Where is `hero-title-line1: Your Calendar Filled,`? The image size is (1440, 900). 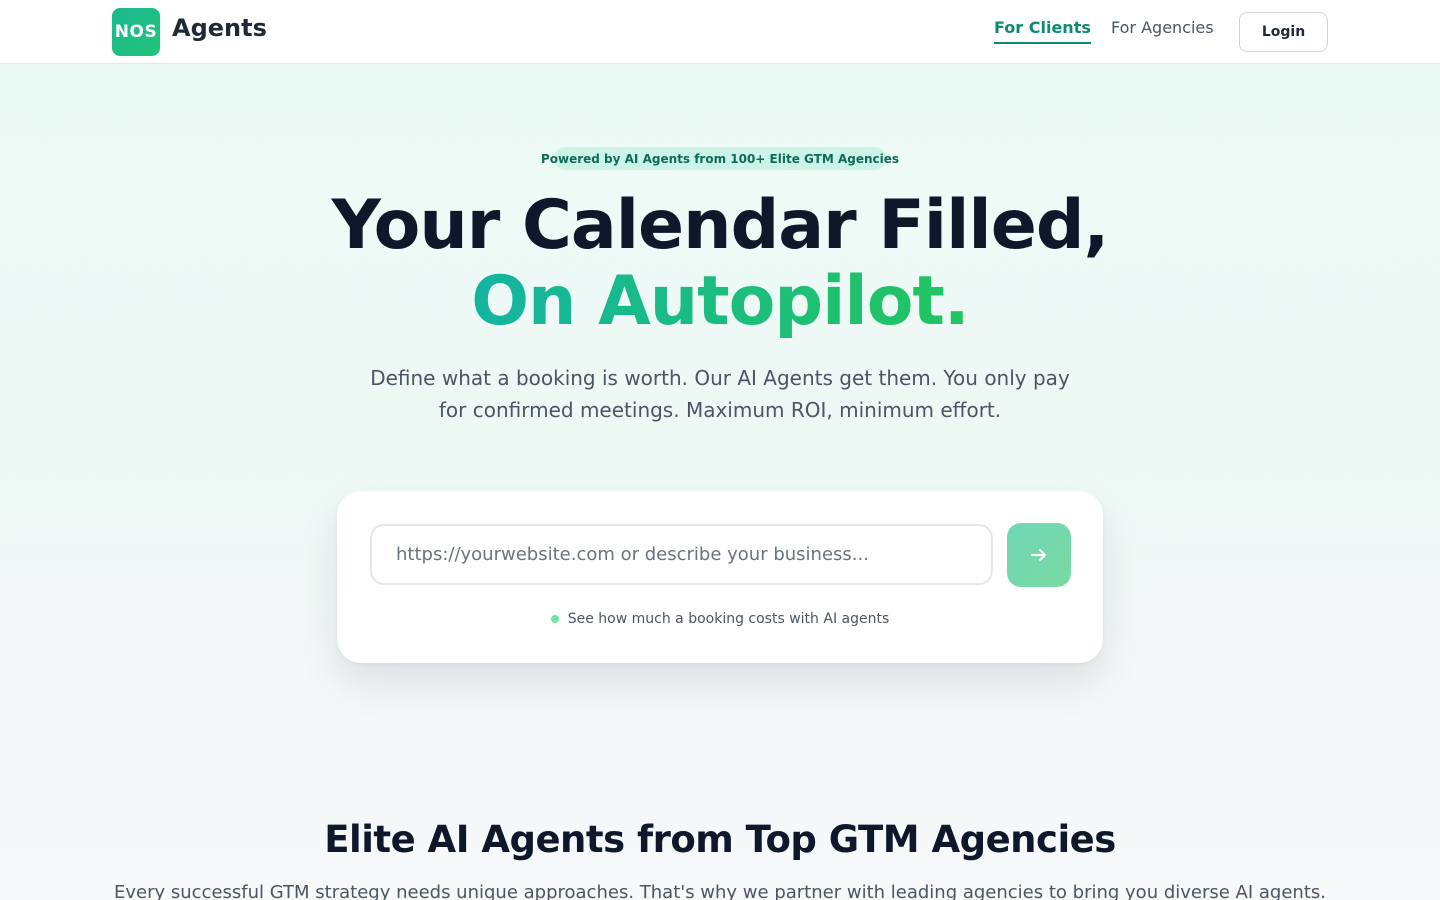 hero-title-line1: Your Calendar Filled, is located at coordinates (720, 225).